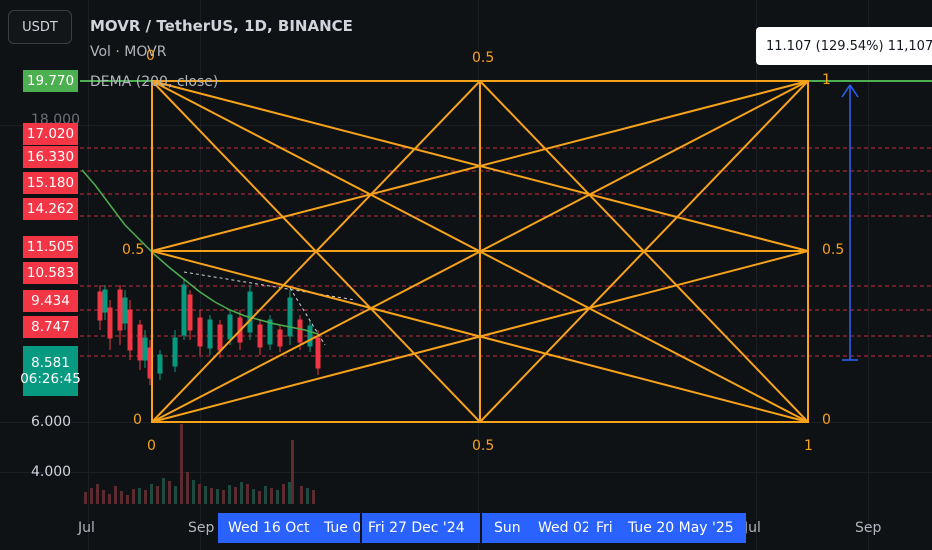 The width and height of the screenshot is (932, 550). Describe the element at coordinates (50, 273) in the screenshot. I see `price-tag: 10.583` at that location.